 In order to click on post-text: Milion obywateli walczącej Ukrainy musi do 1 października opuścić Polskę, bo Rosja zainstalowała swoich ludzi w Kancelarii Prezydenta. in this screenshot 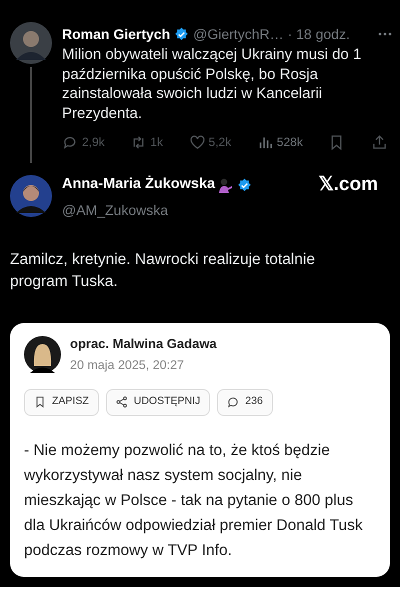, I will do `click(212, 84)`.